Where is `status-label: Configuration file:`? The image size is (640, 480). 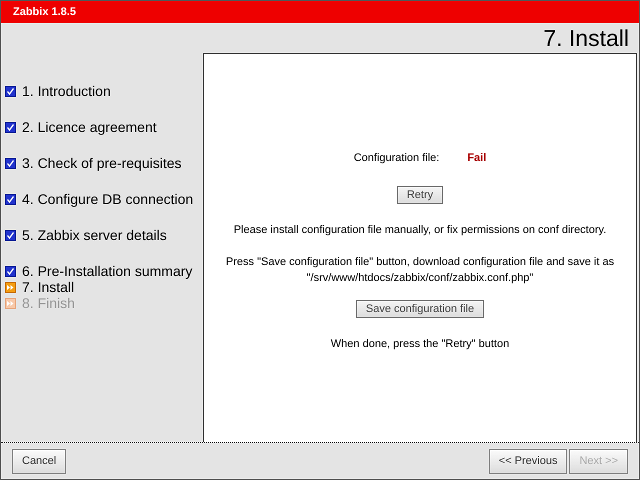 status-label: Configuration file: is located at coordinates (397, 158).